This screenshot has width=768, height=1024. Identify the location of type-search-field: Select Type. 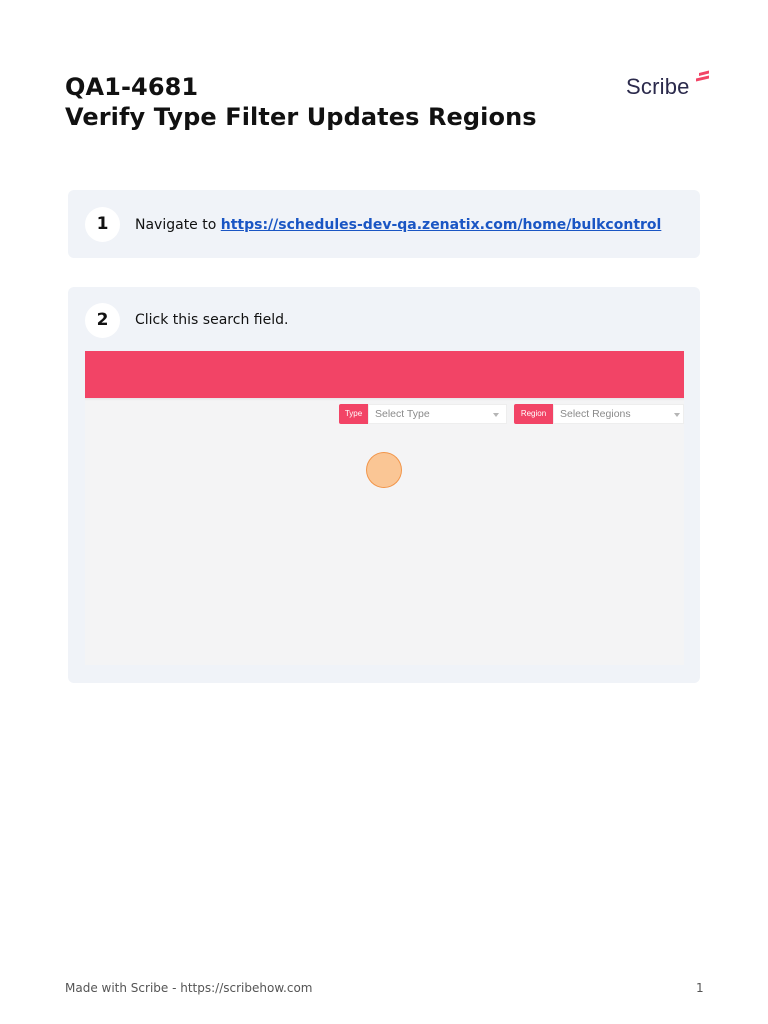
(437, 414).